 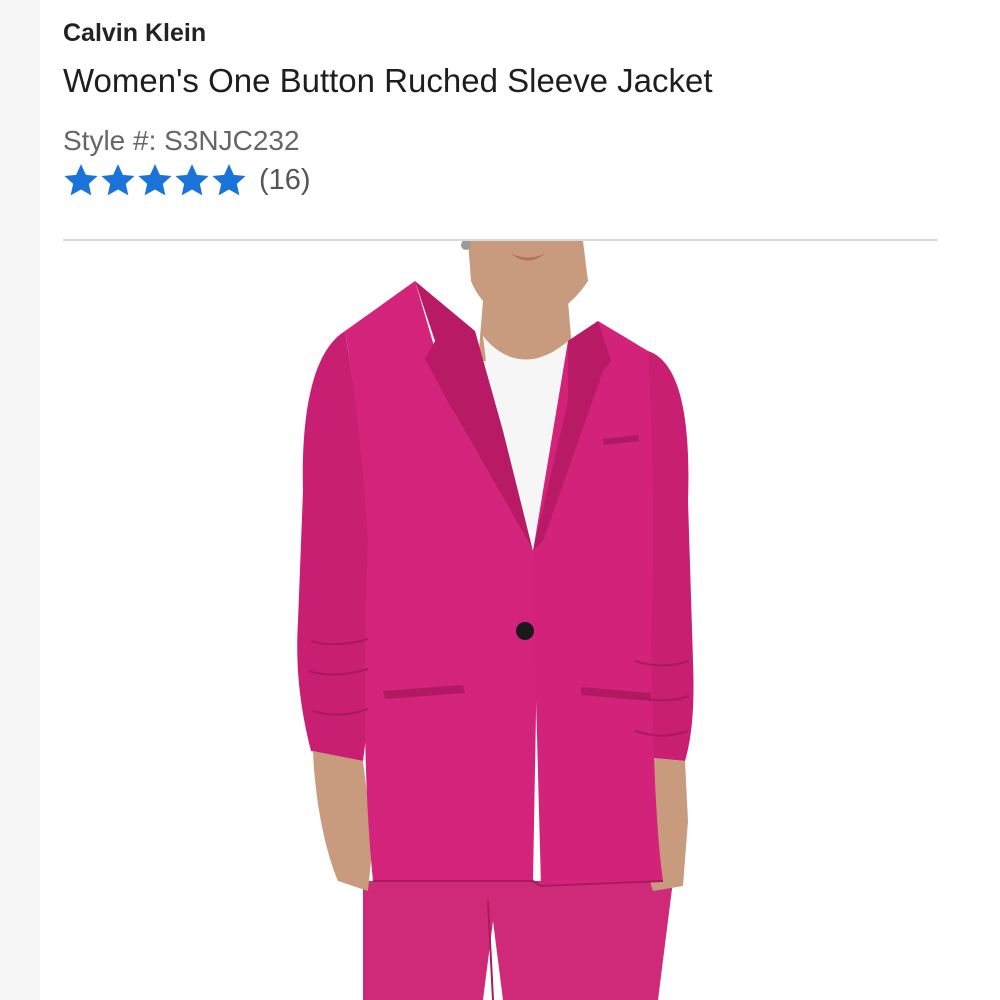 I want to click on brand-name: Calvin Klein, so click(x=134, y=33).